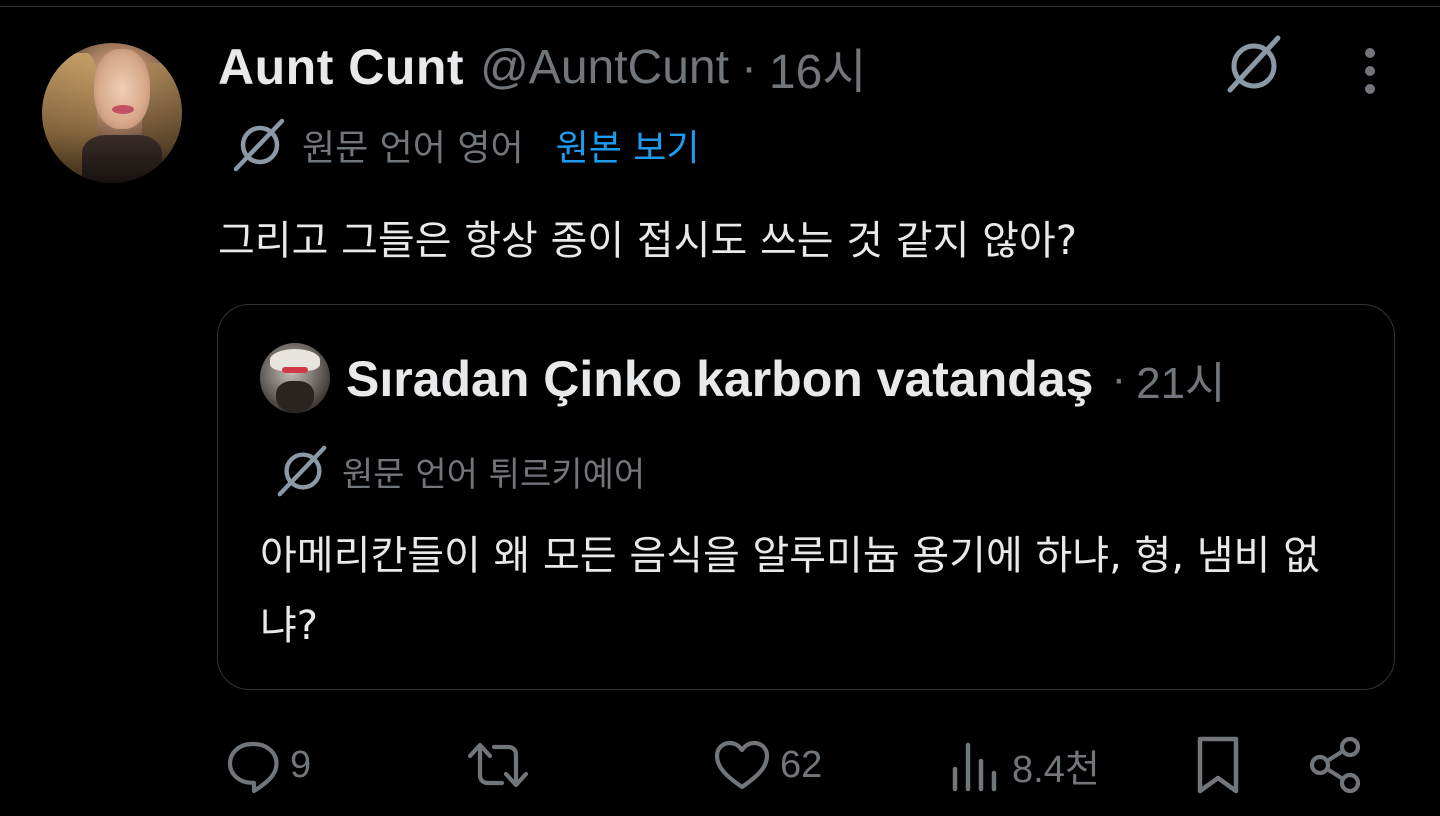  What do you see at coordinates (295, 378) in the screenshot?
I see `quoted-author-avatar` at bounding box center [295, 378].